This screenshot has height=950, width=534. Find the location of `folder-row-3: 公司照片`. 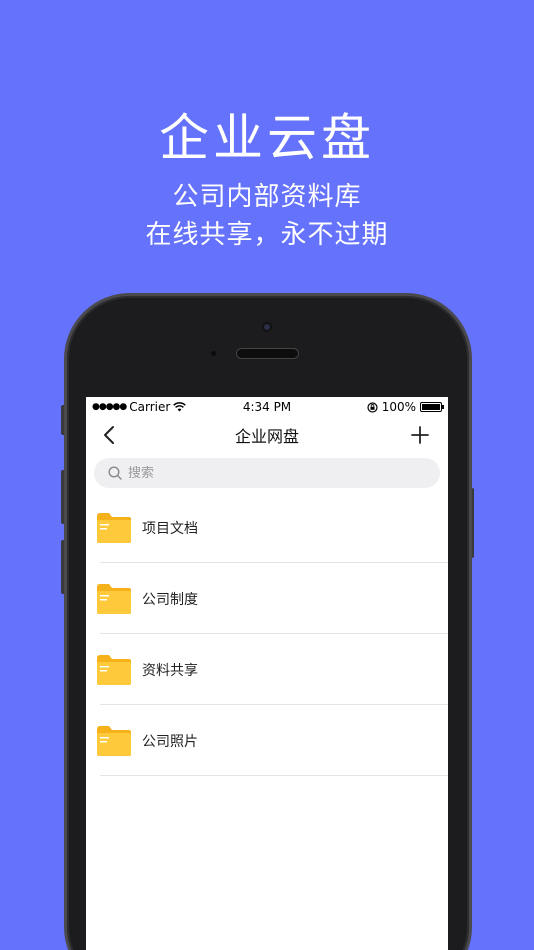

folder-row-3: 公司照片 is located at coordinates (267, 740).